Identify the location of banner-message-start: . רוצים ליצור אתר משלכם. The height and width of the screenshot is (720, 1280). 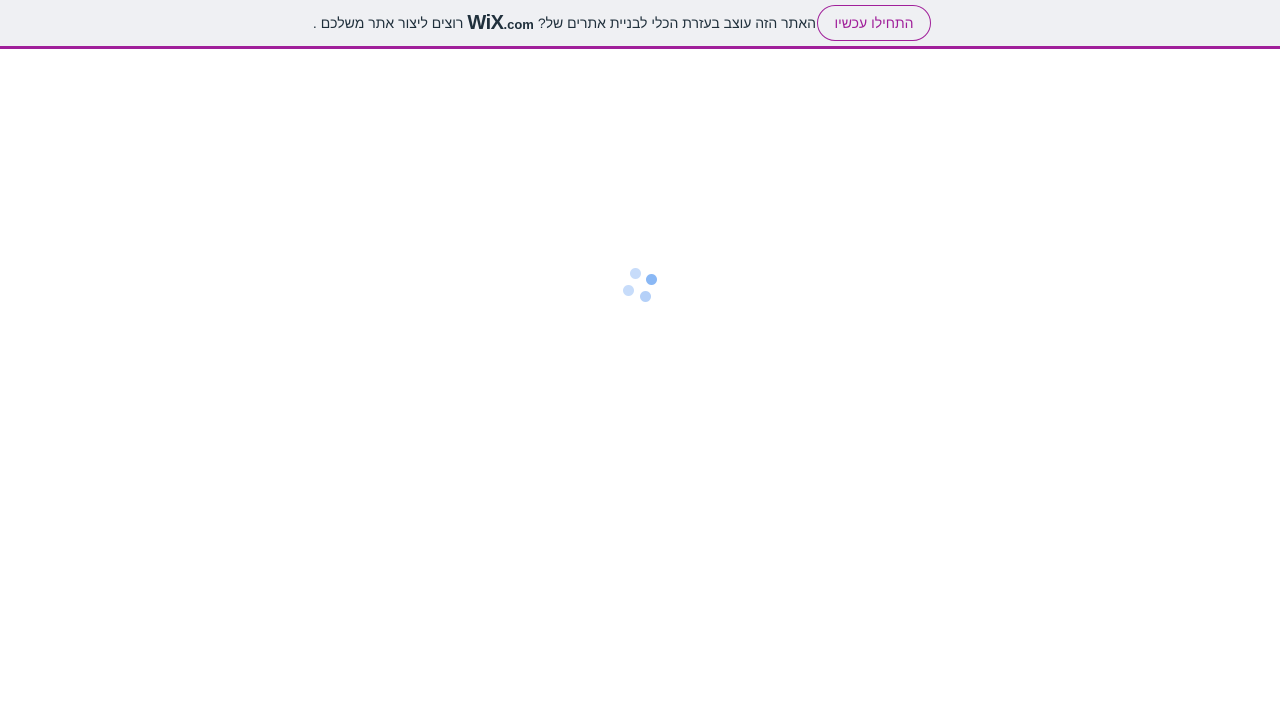
(388, 23).